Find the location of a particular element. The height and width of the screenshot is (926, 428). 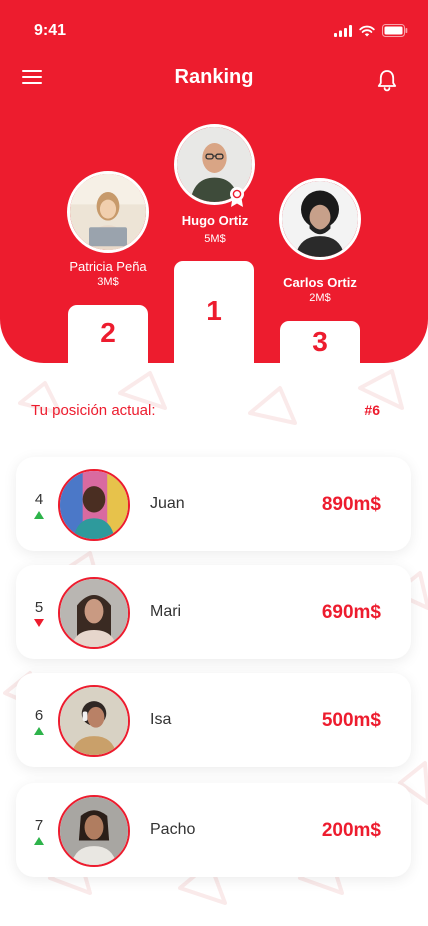

podium-first: 1 is located at coordinates (214, 312).